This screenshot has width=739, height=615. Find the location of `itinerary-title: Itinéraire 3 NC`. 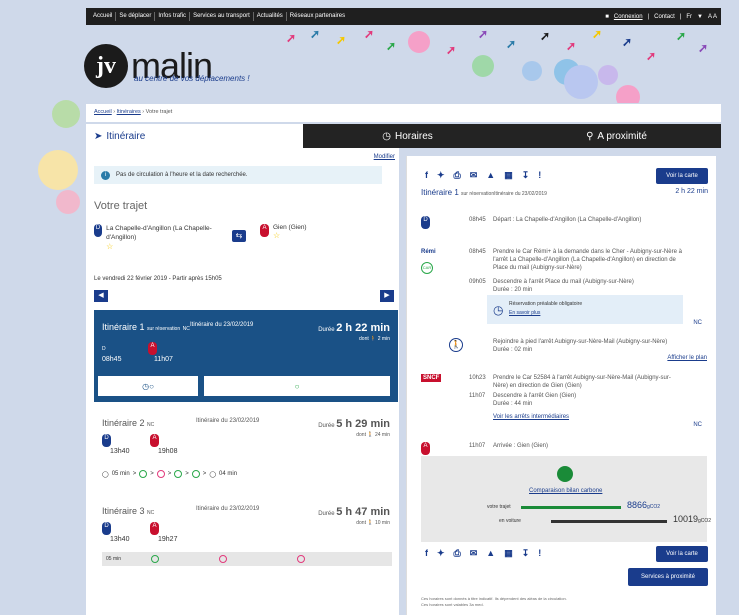

itinerary-title: Itinéraire 3 NC is located at coordinates (128, 511).